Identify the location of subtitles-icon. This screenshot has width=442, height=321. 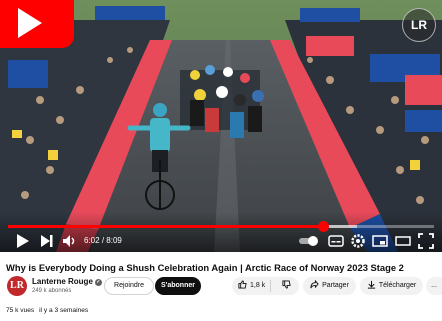
(336, 241).